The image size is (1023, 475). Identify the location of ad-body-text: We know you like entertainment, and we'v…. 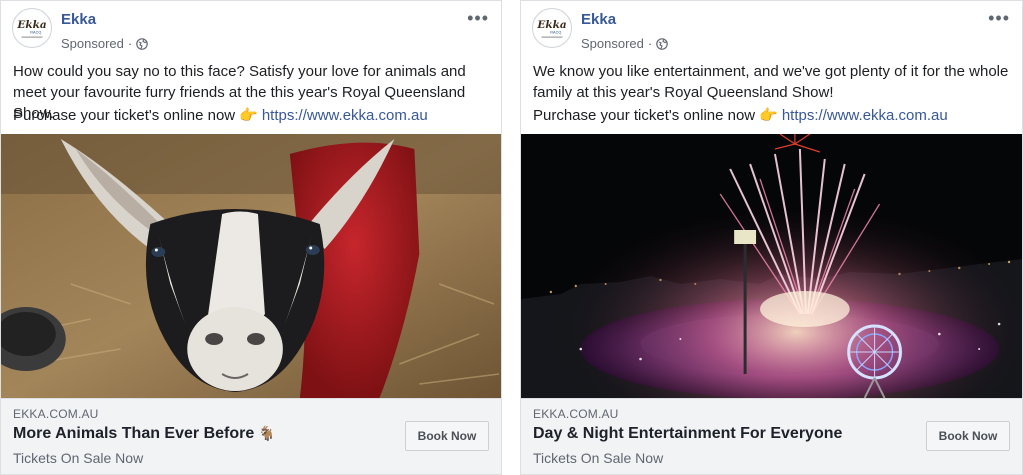
(771, 82).